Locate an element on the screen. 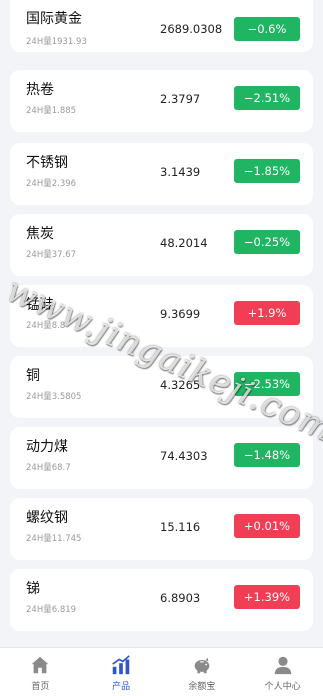 This screenshot has width=323, height=696. product-price: 9.3699 is located at coordinates (180, 314).